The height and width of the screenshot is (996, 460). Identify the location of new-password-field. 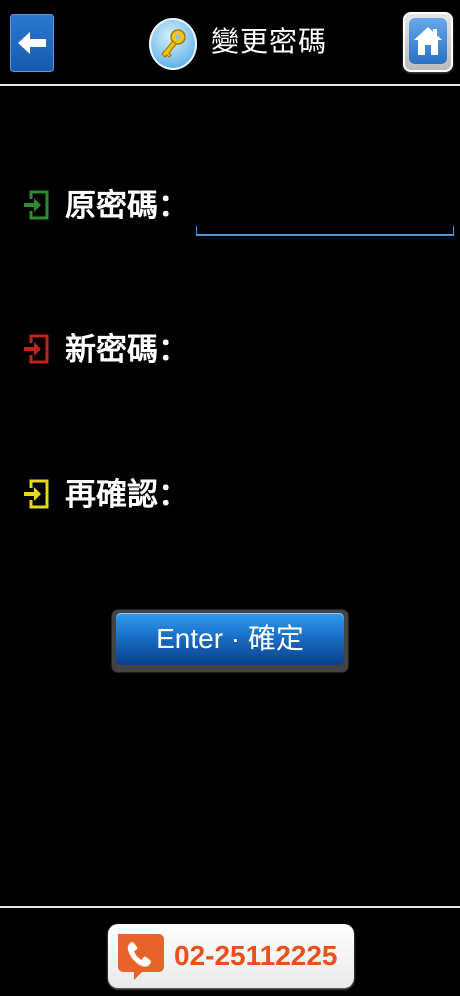
(325, 350).